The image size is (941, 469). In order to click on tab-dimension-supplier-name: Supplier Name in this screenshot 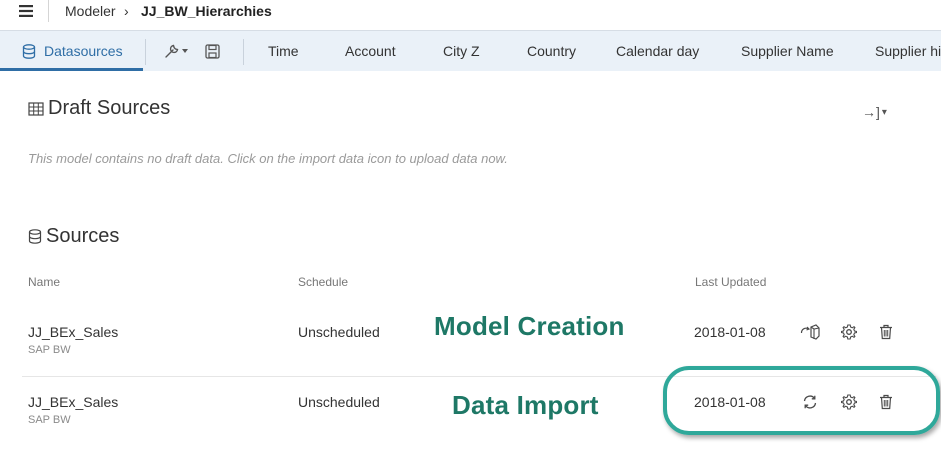, I will do `click(787, 51)`.